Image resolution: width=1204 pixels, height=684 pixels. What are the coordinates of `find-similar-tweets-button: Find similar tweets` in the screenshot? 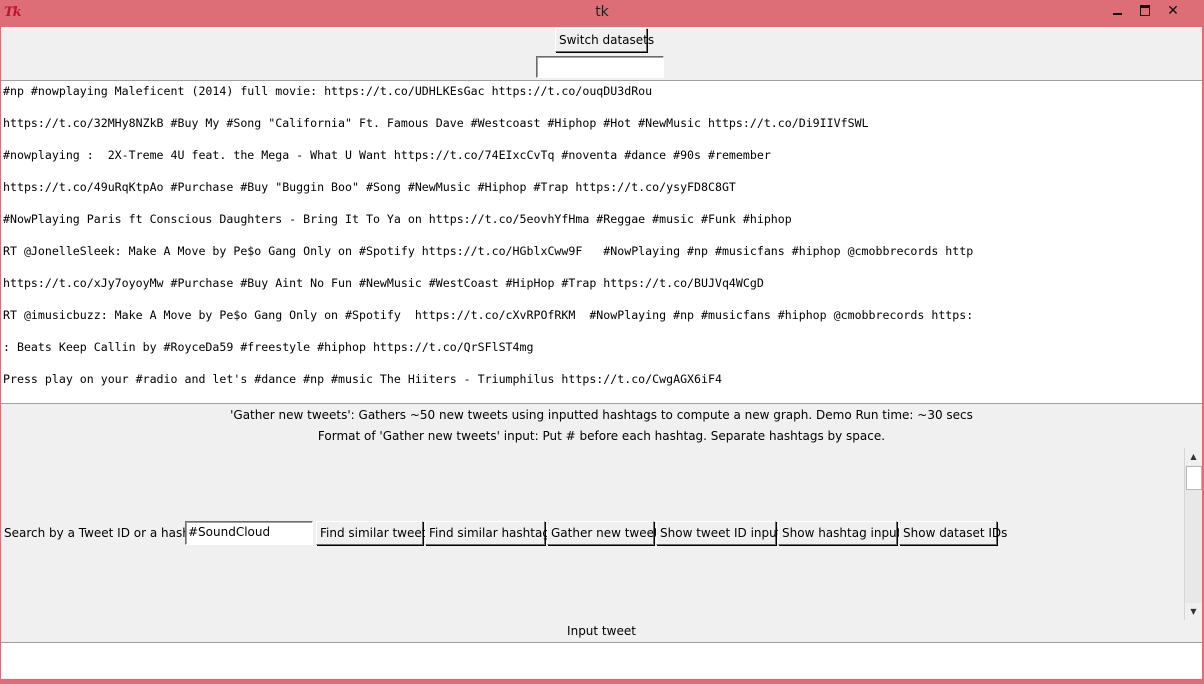 It's located at (374, 533).